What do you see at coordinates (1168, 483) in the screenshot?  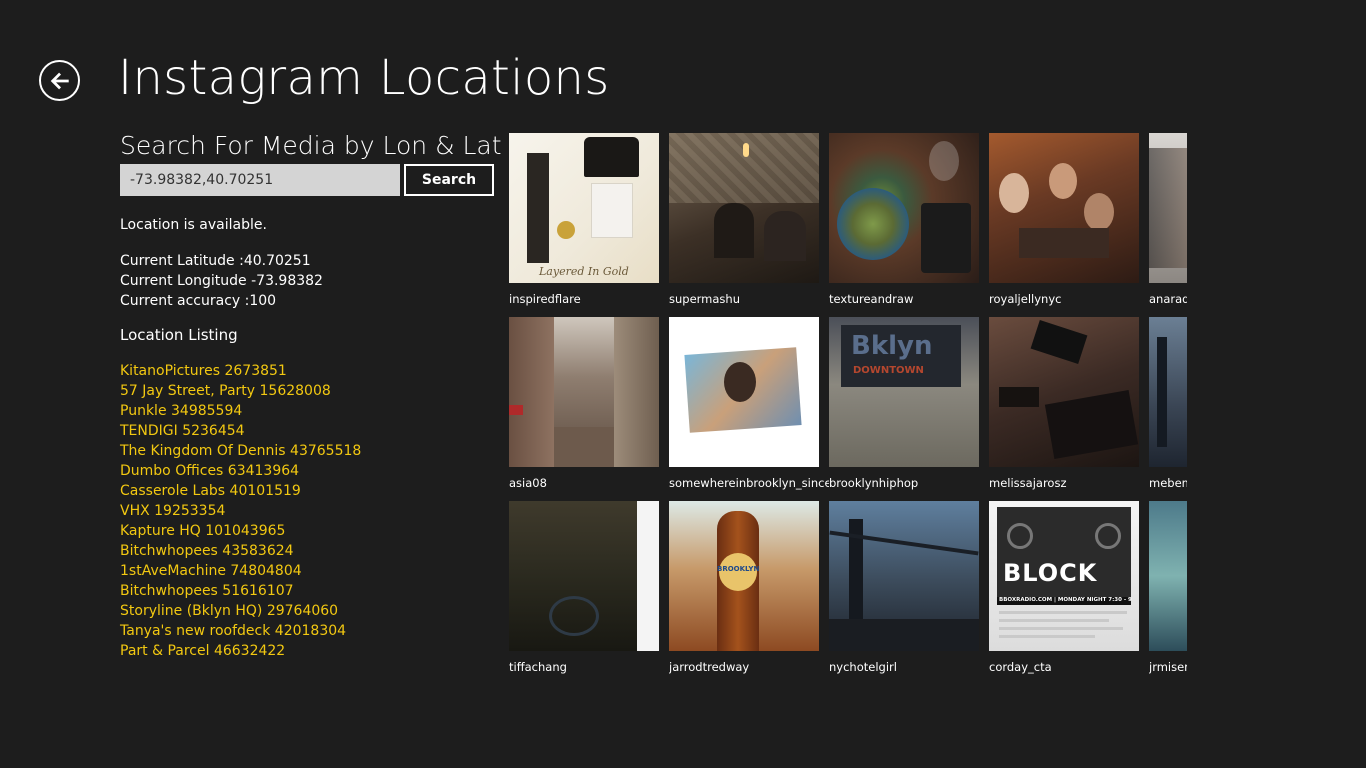 I see `media-username: mebem` at bounding box center [1168, 483].